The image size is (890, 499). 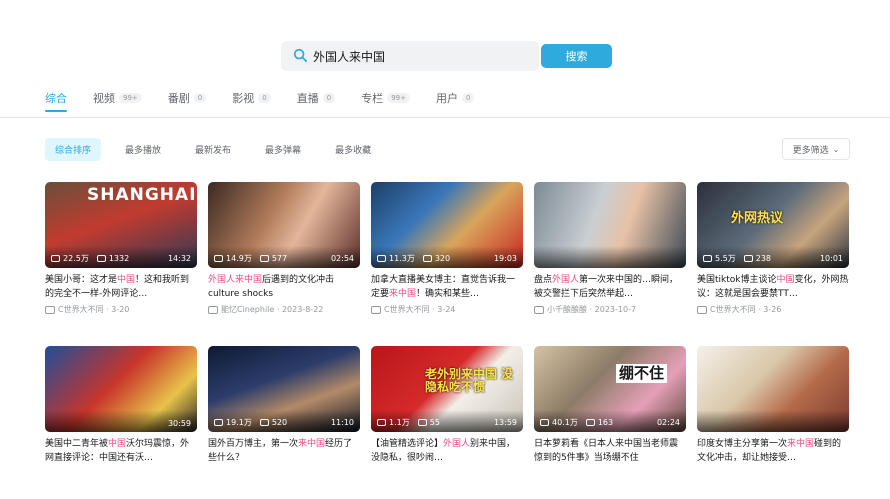 I want to click on title-text: 美国tiktok博主谈论, so click(x=737, y=280).